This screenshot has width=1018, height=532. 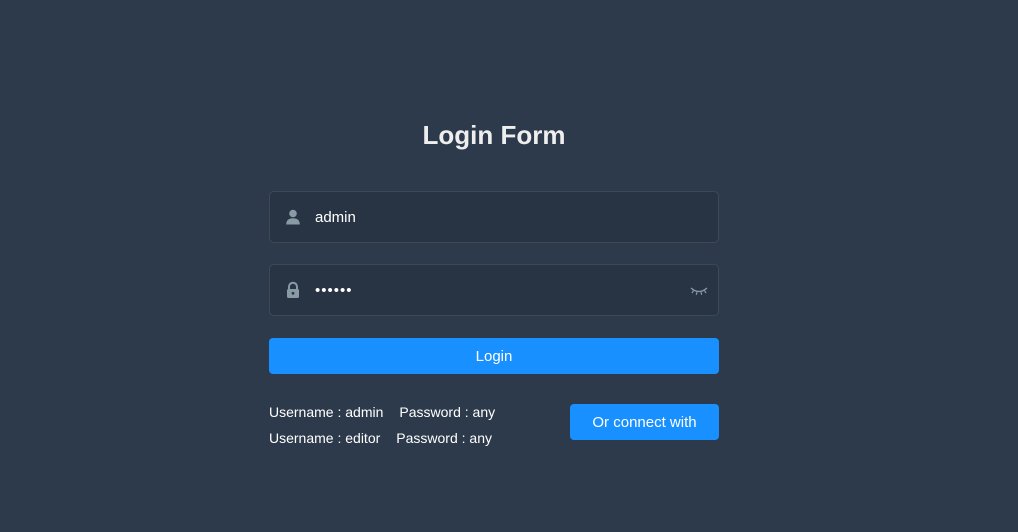 What do you see at coordinates (494, 135) in the screenshot?
I see `page-title: Login Form` at bounding box center [494, 135].